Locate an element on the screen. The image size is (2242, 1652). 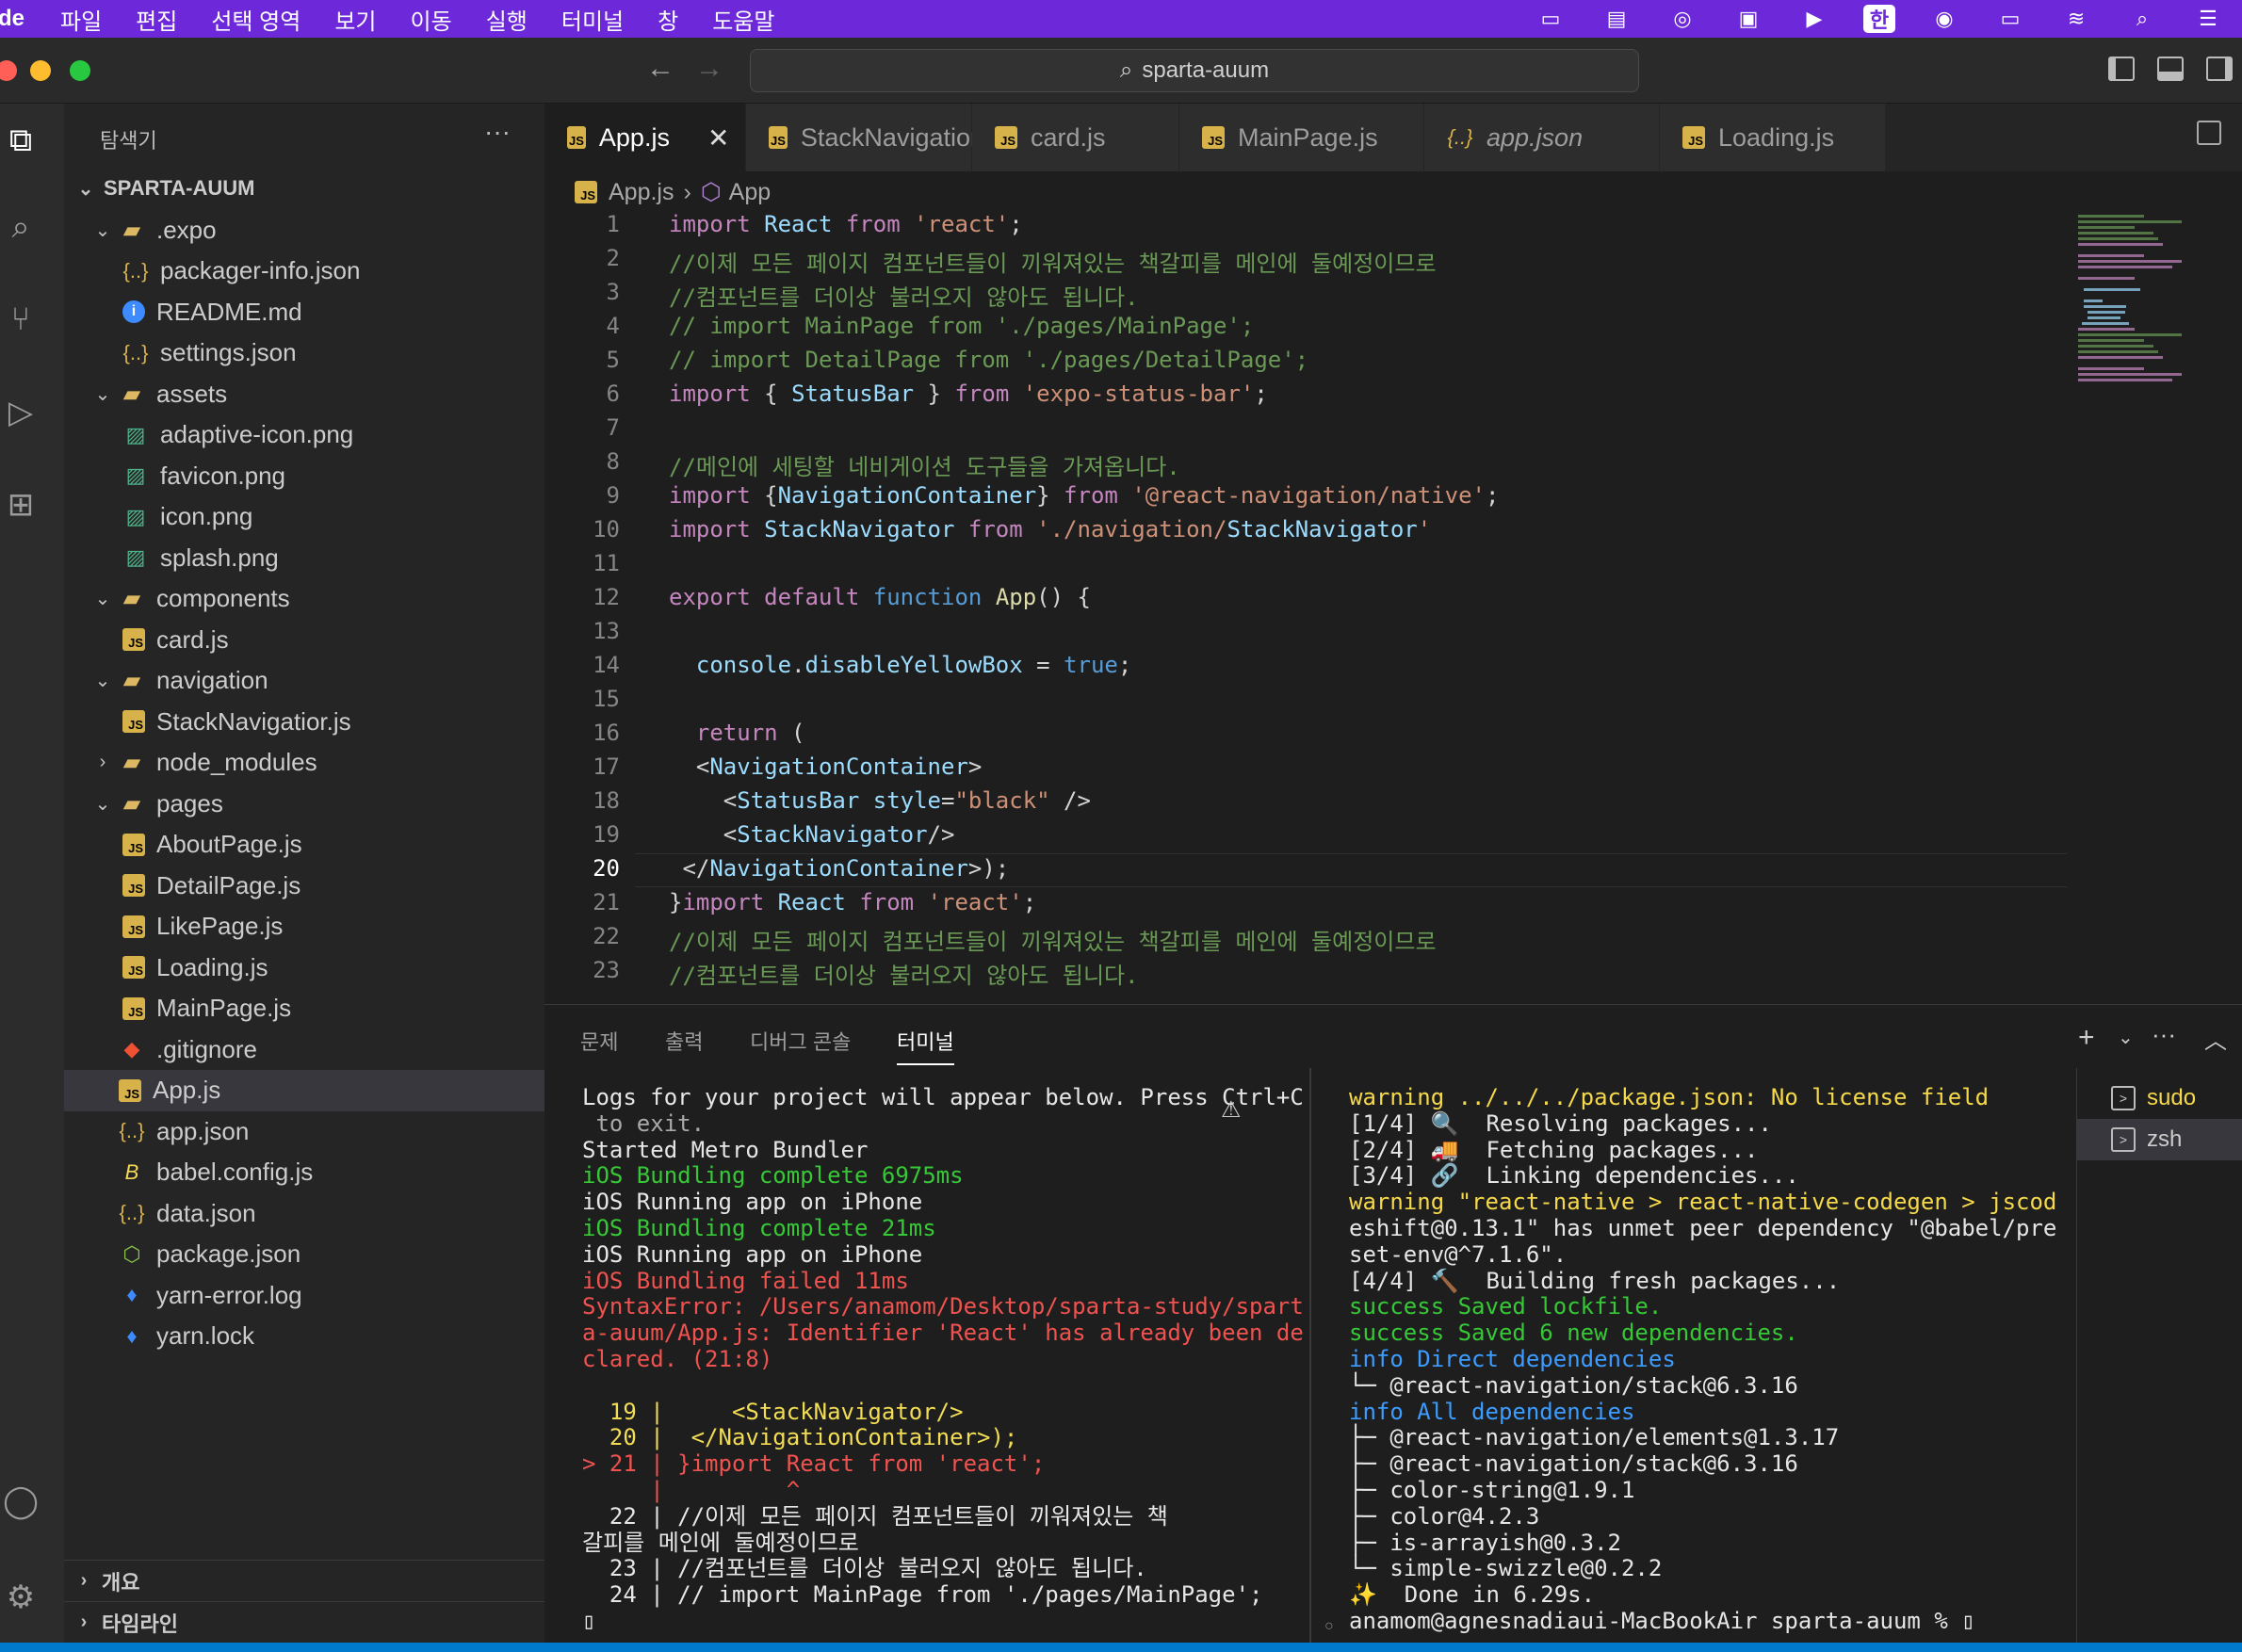
input-source-icon: 한 is located at coordinates (1879, 19).